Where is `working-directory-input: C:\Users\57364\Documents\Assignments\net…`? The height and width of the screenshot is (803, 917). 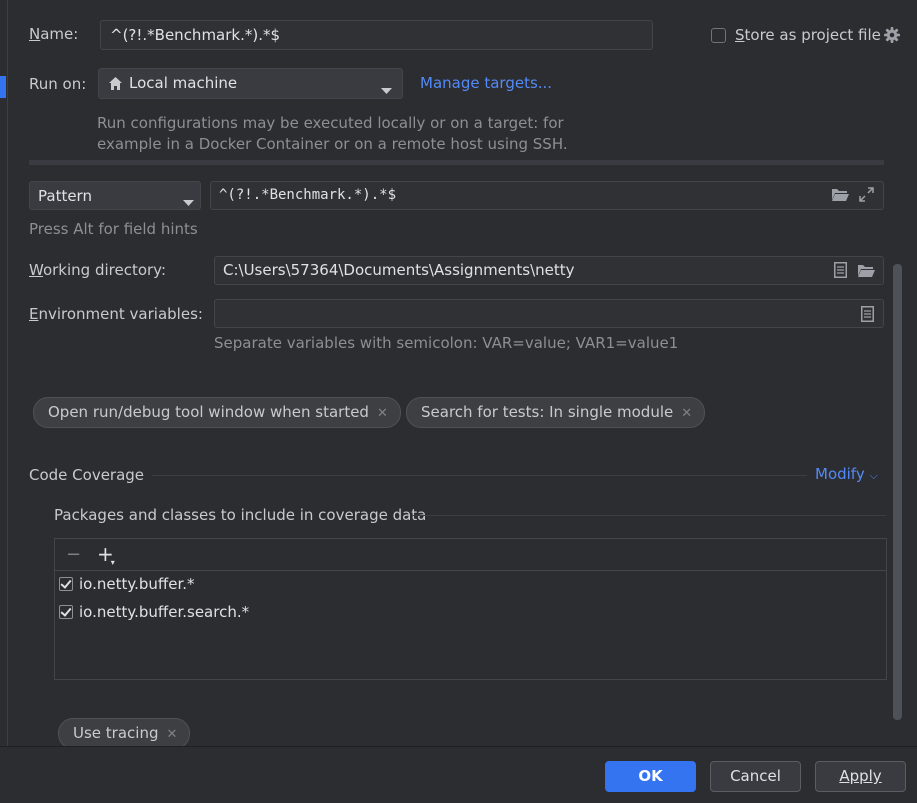 working-directory-input: C:\Users\57364\Documents\Assignments\net… is located at coordinates (549, 270).